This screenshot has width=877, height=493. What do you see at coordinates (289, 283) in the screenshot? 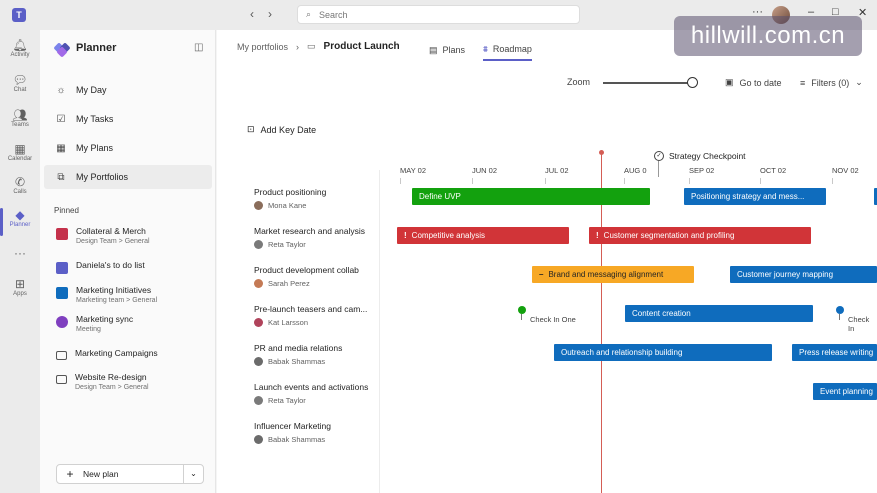
I see `owner-name: Sarah Perez` at bounding box center [289, 283].